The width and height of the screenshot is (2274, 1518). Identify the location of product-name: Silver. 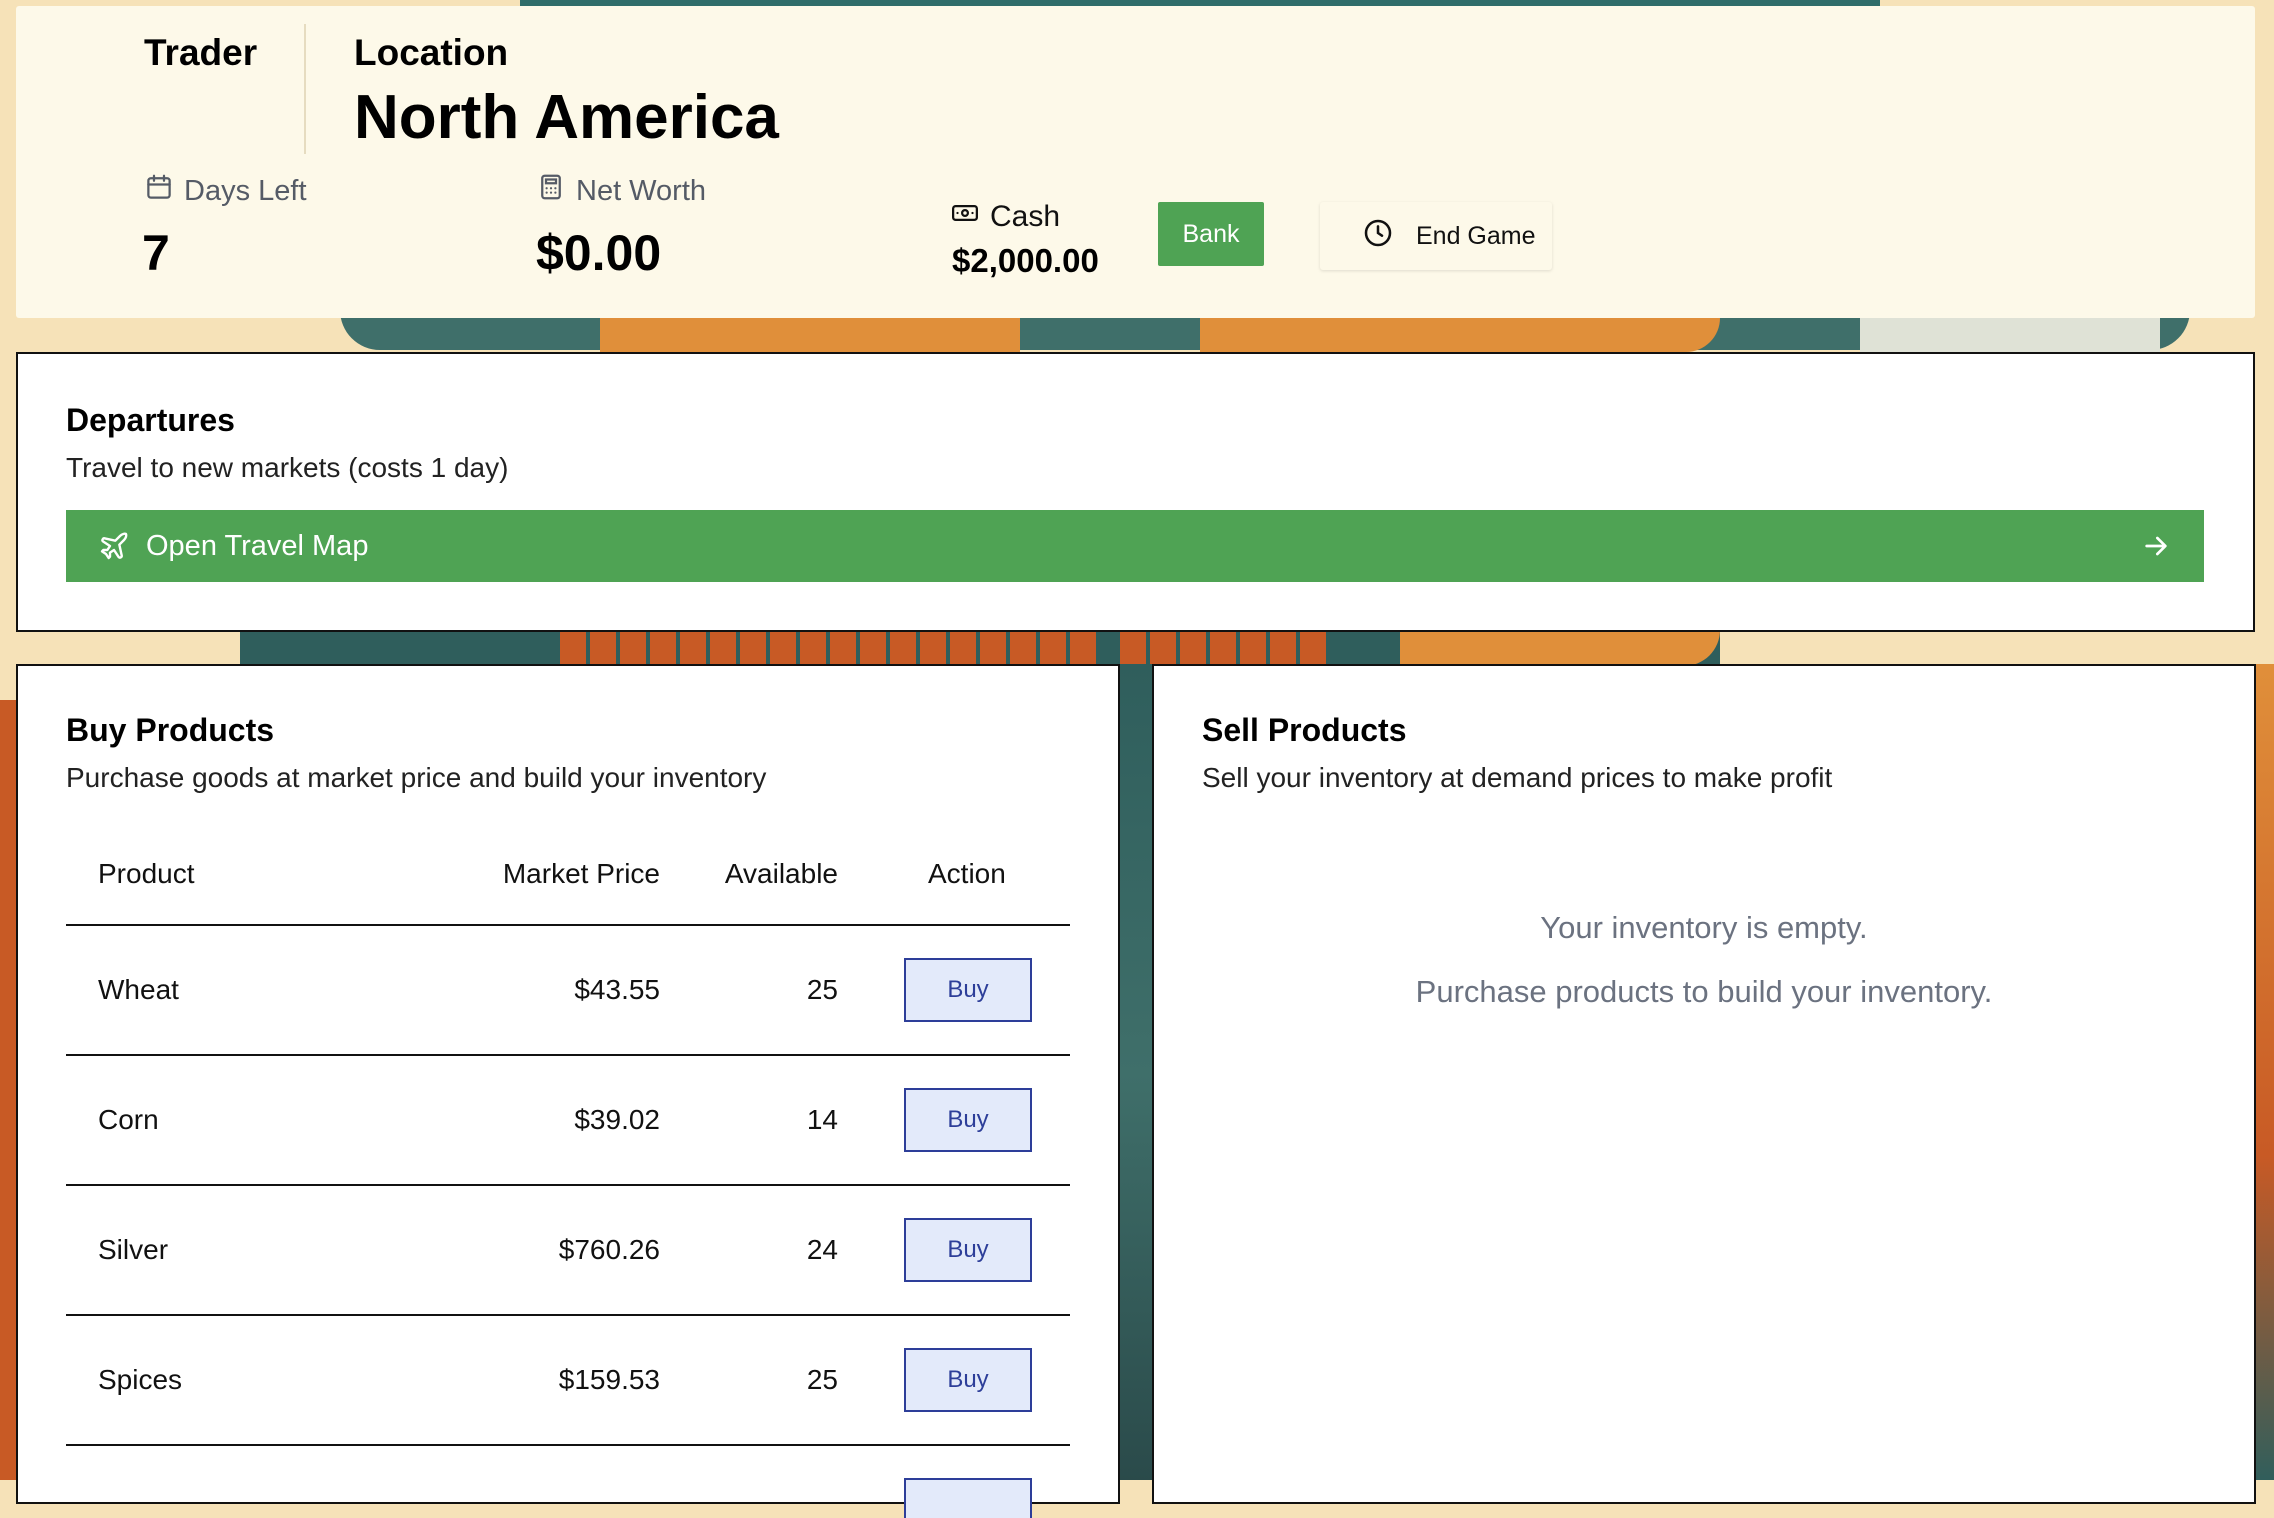
(133, 1249).